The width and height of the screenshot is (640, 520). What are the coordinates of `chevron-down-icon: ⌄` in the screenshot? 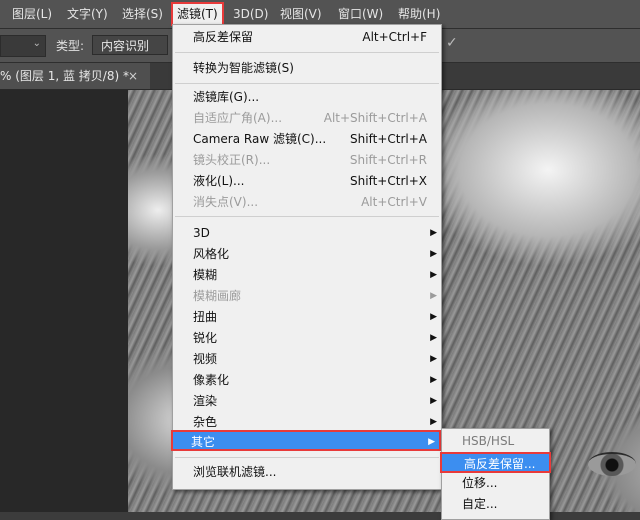 It's located at (36, 43).